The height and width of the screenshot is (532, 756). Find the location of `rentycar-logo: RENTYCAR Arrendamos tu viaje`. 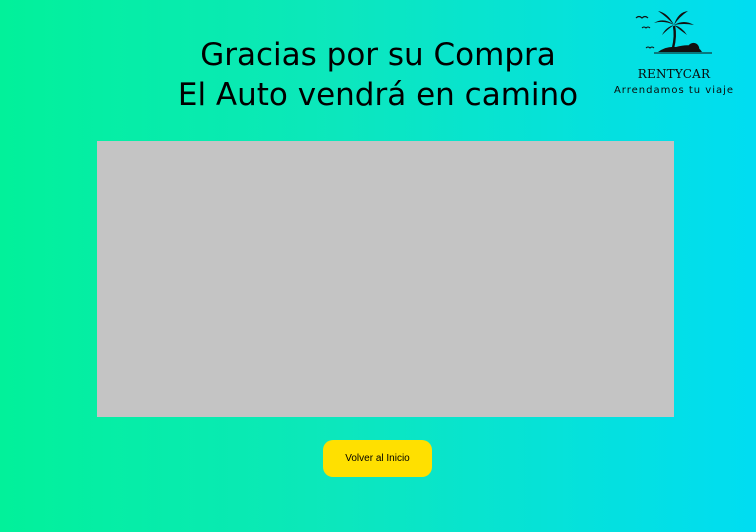

rentycar-logo: RENTYCAR Arrendamos tu viaje is located at coordinates (674, 54).